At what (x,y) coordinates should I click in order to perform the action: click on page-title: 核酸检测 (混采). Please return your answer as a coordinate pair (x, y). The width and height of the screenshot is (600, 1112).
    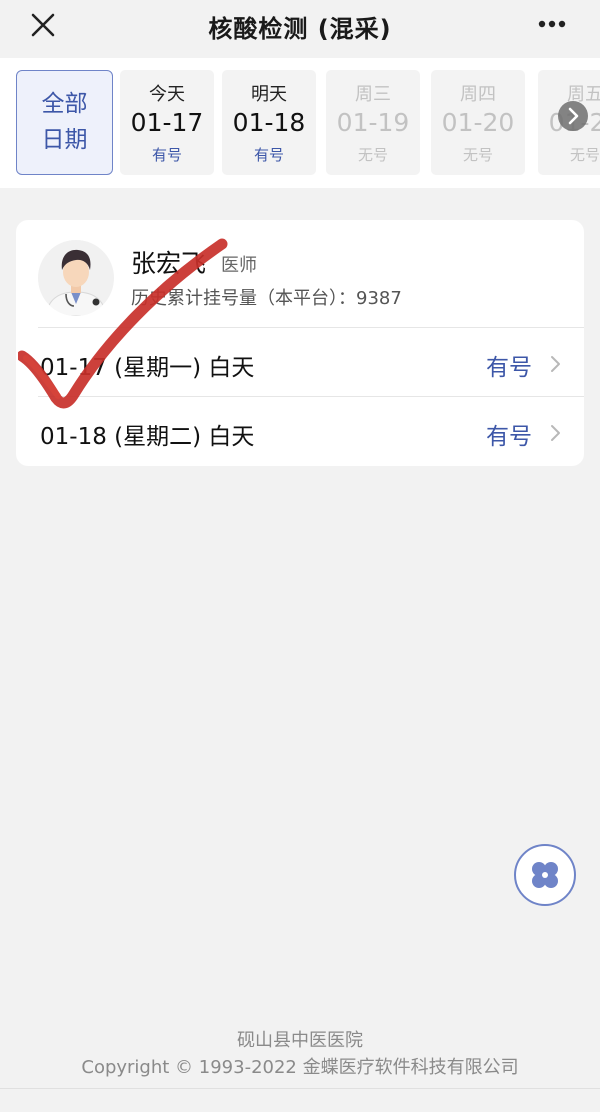
    Looking at the image, I should click on (300, 29).